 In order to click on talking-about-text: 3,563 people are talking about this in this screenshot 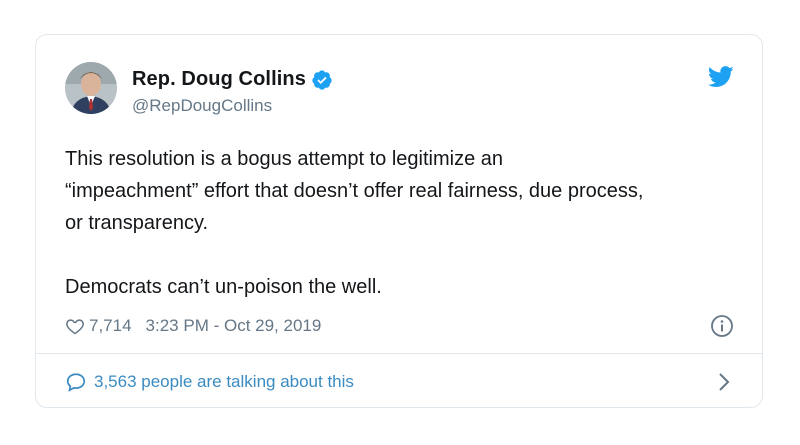, I will do `click(224, 382)`.